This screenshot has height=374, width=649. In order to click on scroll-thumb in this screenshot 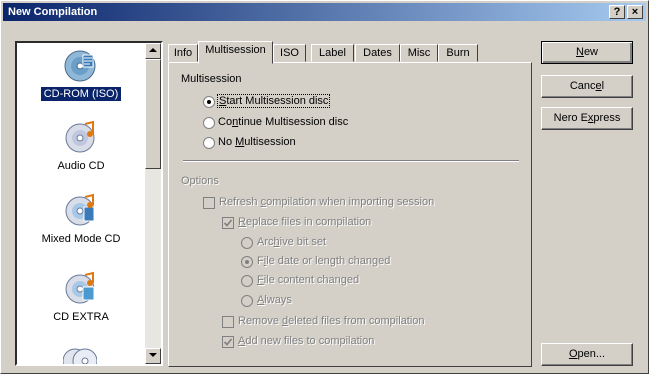, I will do `click(153, 114)`.